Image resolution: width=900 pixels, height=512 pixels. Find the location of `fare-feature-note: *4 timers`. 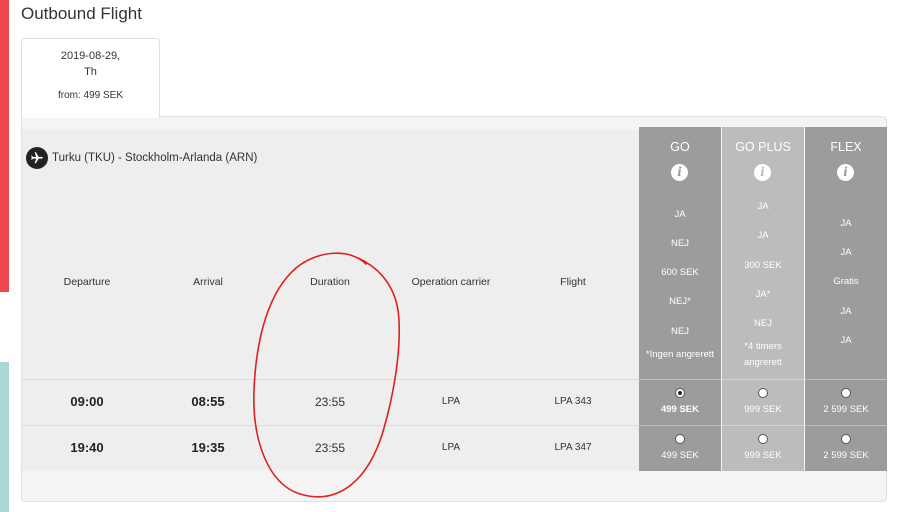

fare-feature-note: *4 timers is located at coordinates (763, 346).